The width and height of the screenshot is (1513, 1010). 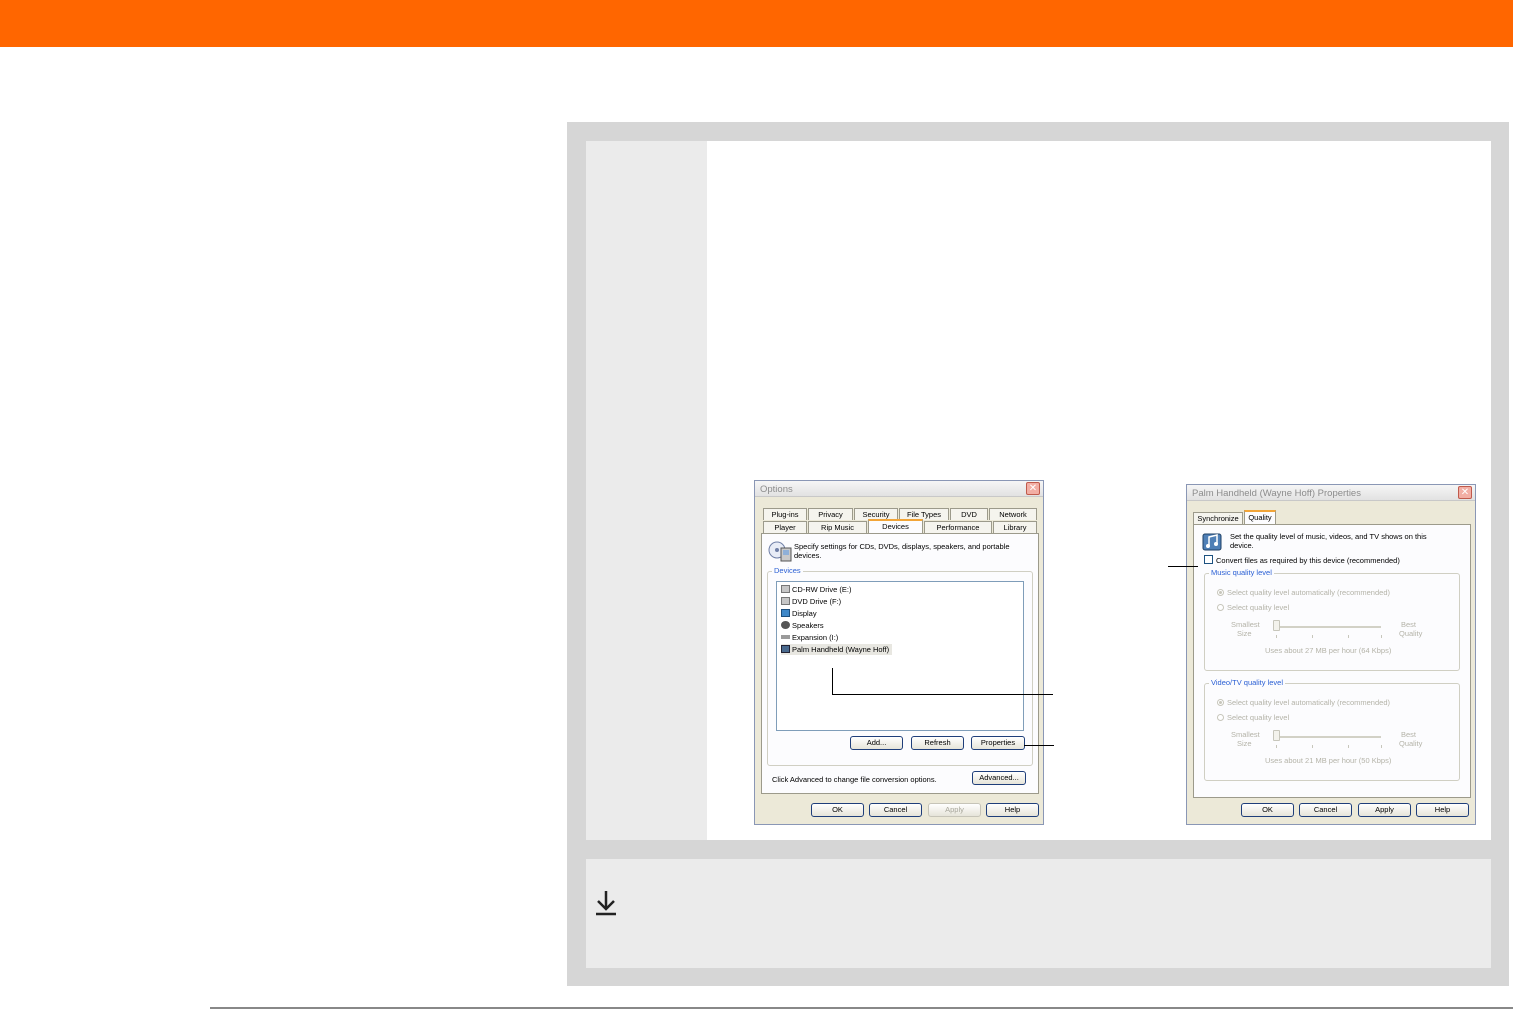 I want to click on device-label: Display, so click(x=804, y=613).